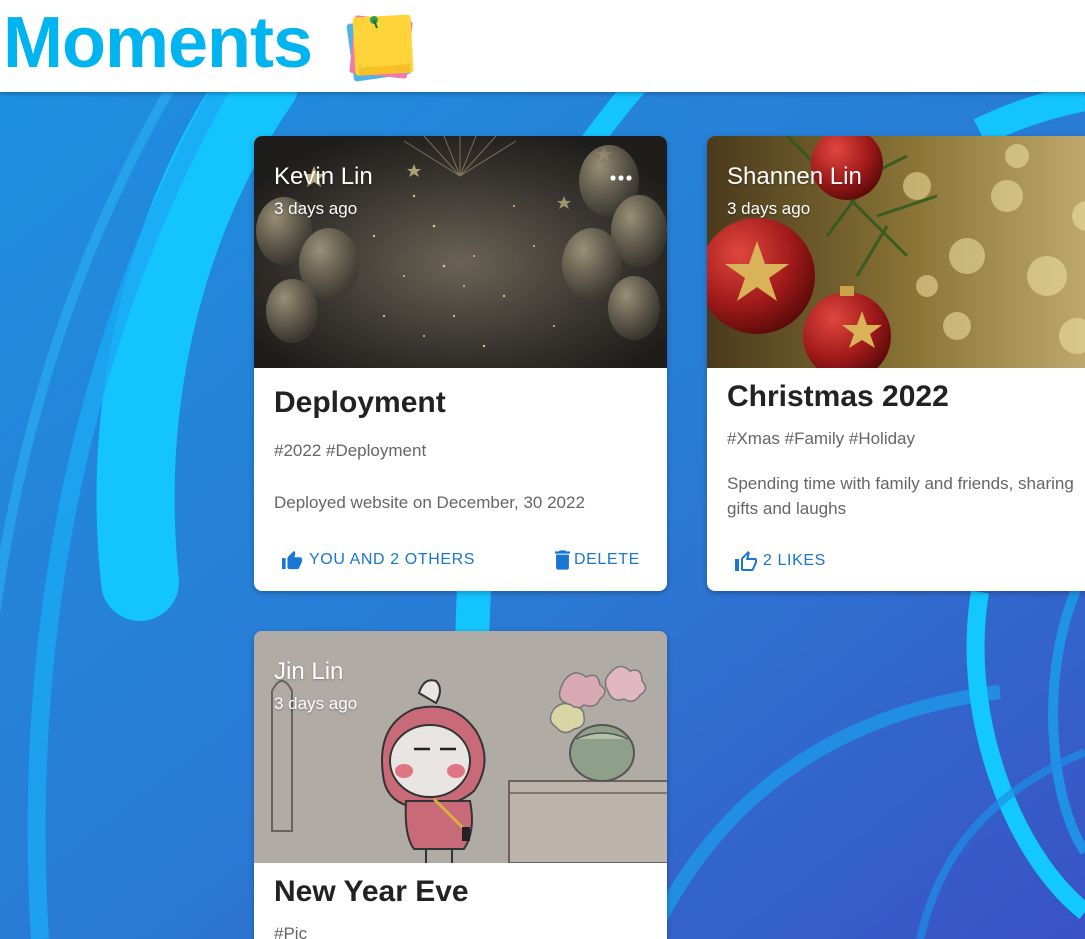  What do you see at coordinates (291, 931) in the screenshot?
I see `post-tags: #Pic` at bounding box center [291, 931].